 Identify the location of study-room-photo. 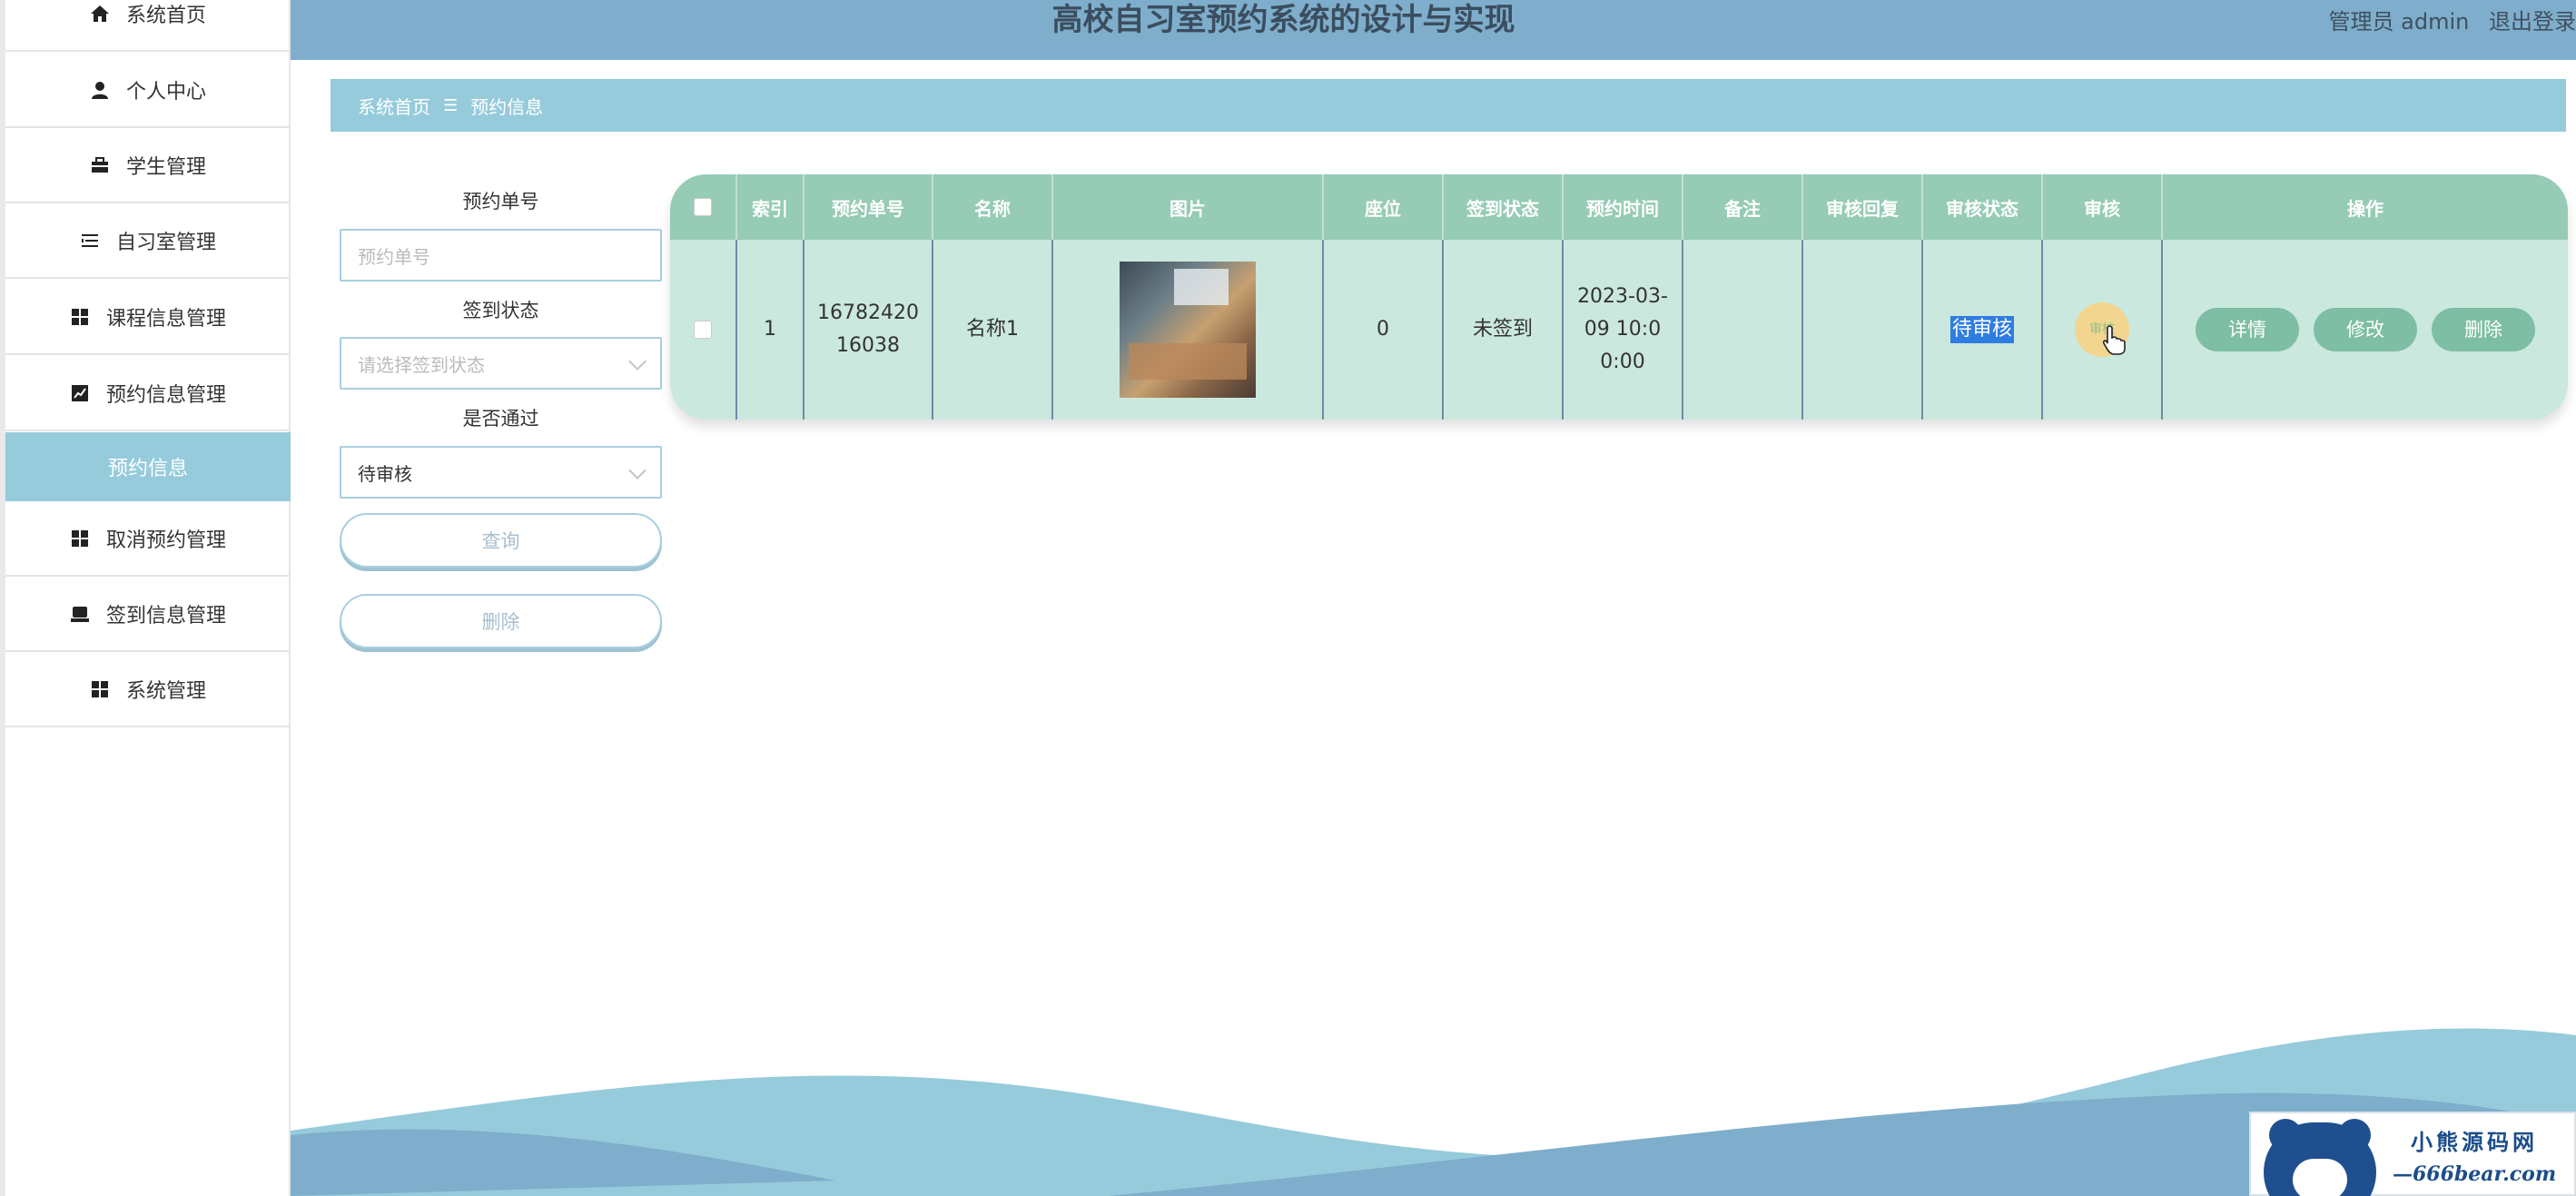
(1188, 330).